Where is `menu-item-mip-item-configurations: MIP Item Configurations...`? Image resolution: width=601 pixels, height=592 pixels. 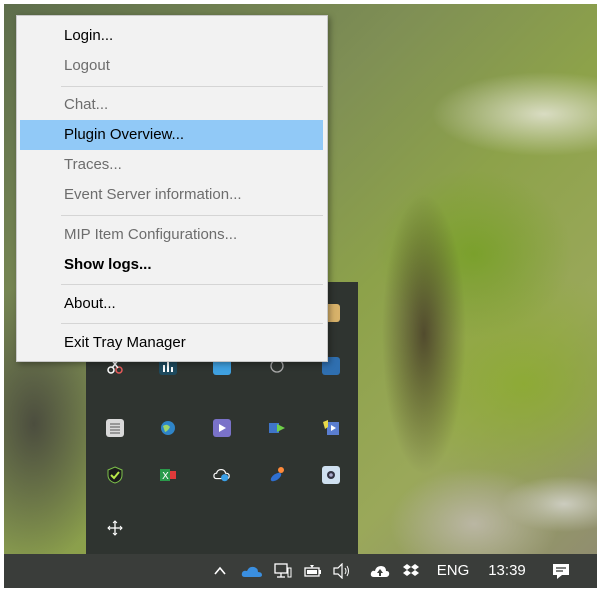 menu-item-mip-item-configurations: MIP Item Configurations... is located at coordinates (171, 235).